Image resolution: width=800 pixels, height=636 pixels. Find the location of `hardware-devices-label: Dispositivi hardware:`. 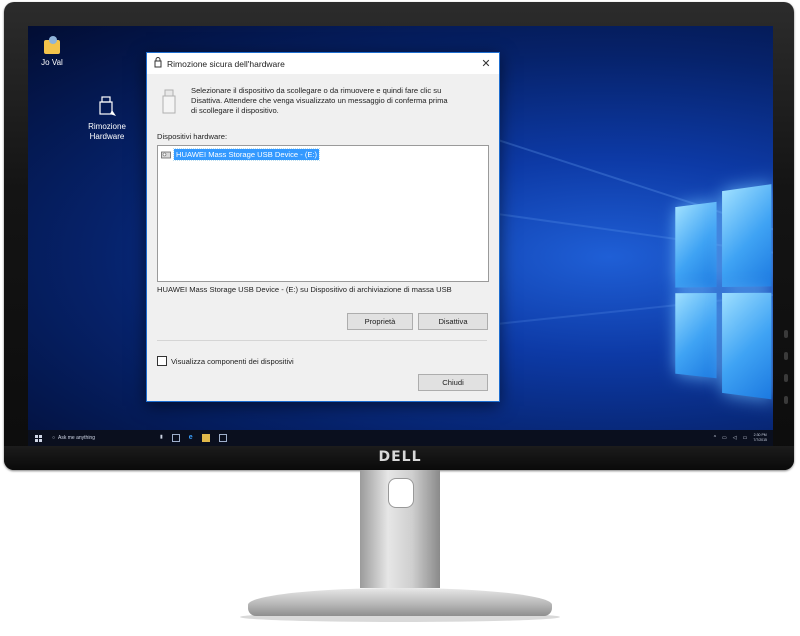

hardware-devices-label: Dispositivi hardware: is located at coordinates (192, 136).